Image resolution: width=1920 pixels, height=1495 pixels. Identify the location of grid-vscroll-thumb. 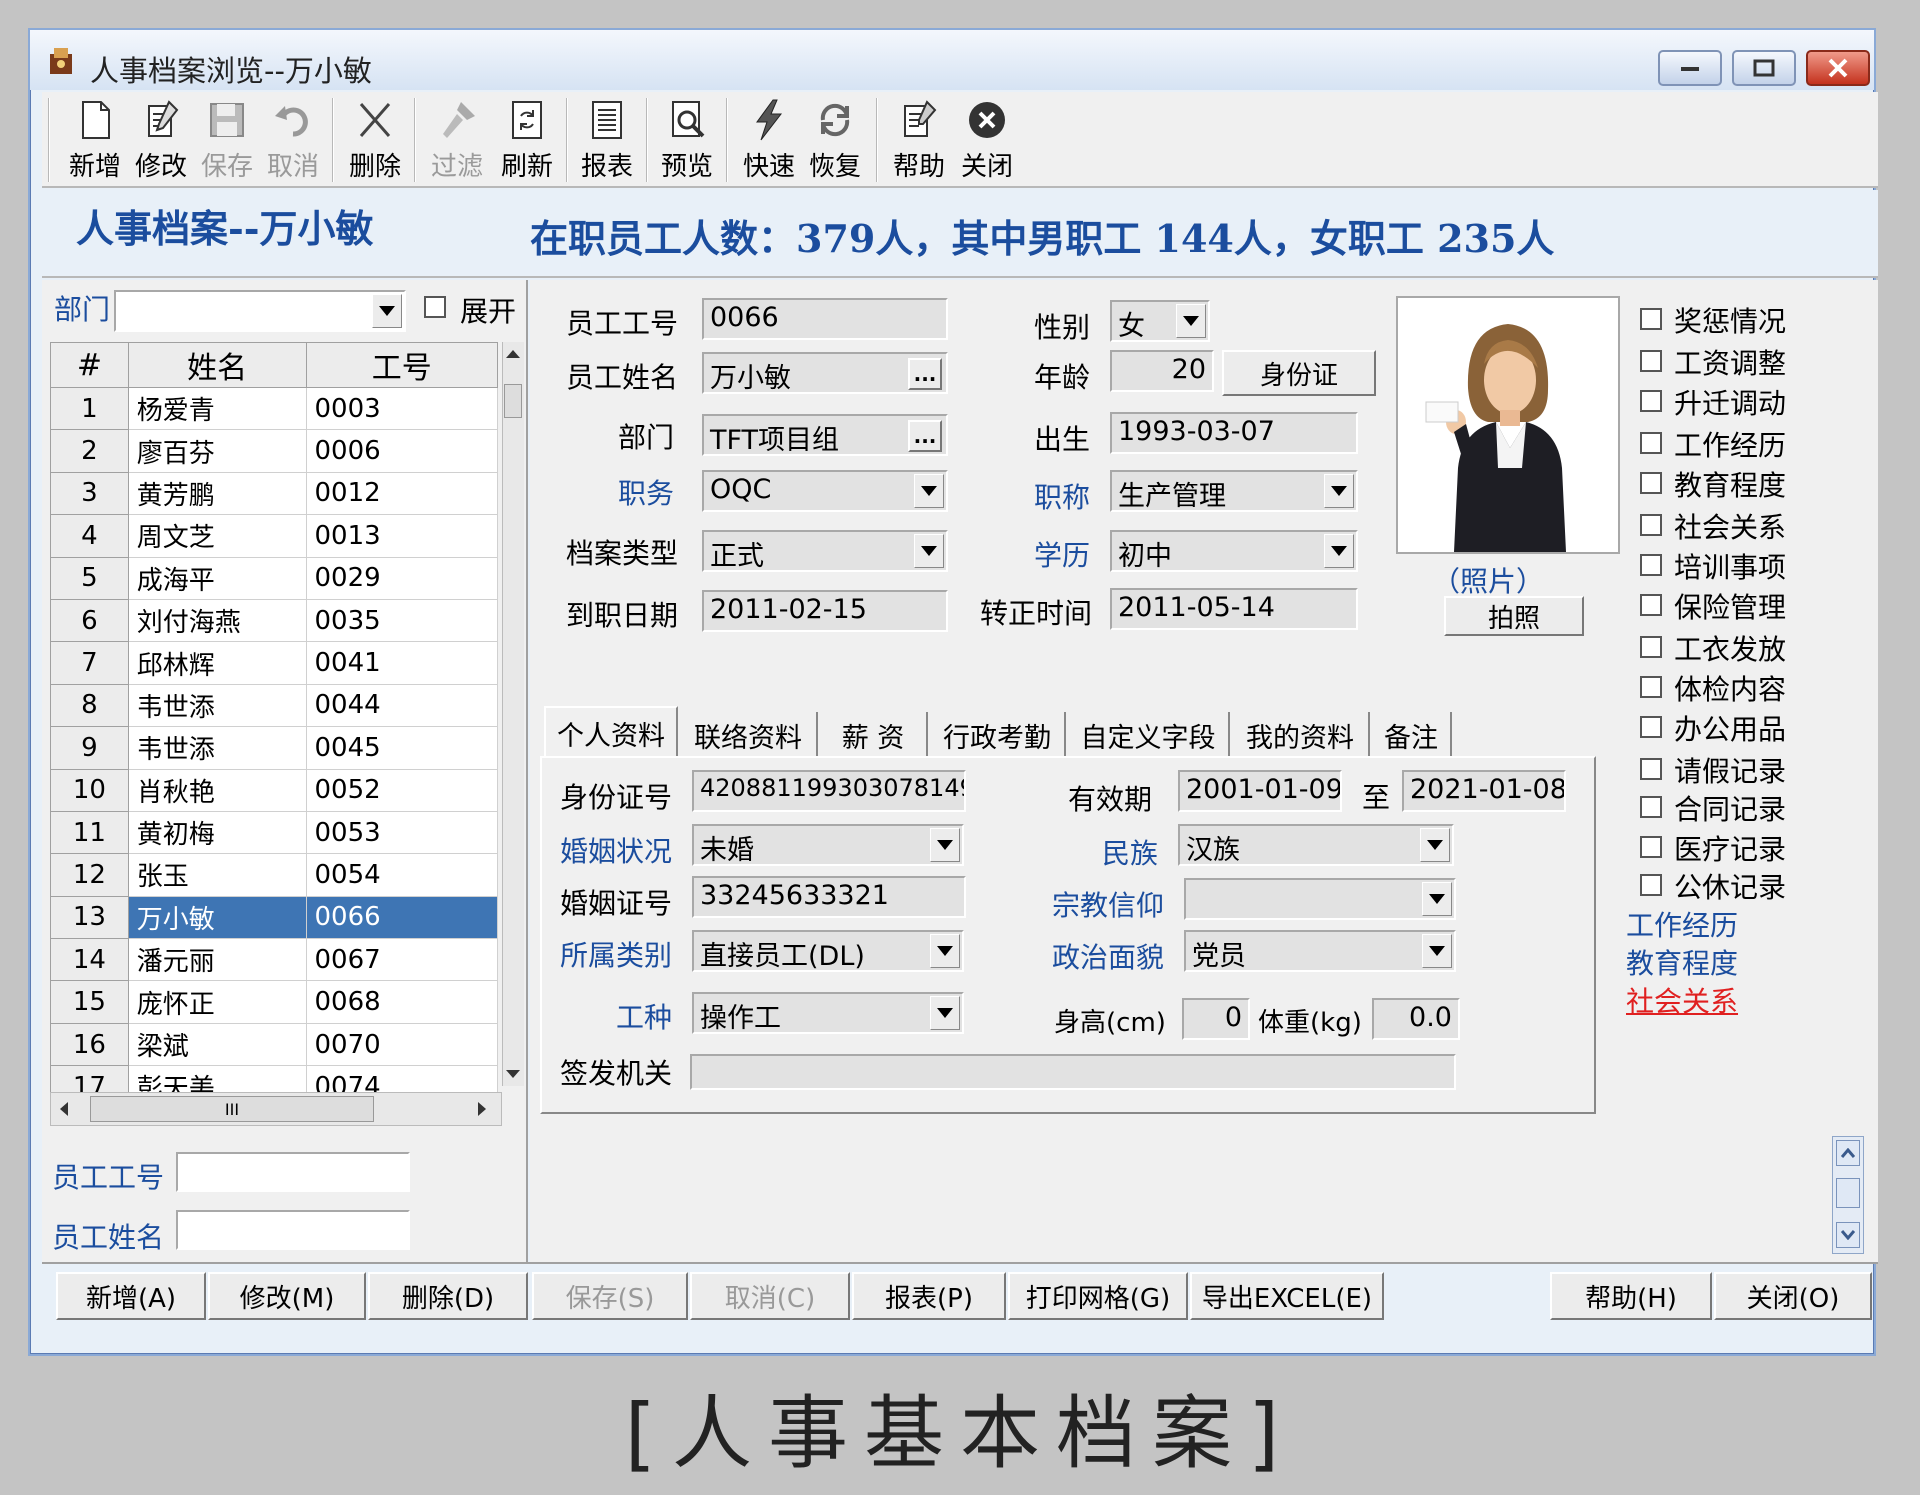
(513, 401).